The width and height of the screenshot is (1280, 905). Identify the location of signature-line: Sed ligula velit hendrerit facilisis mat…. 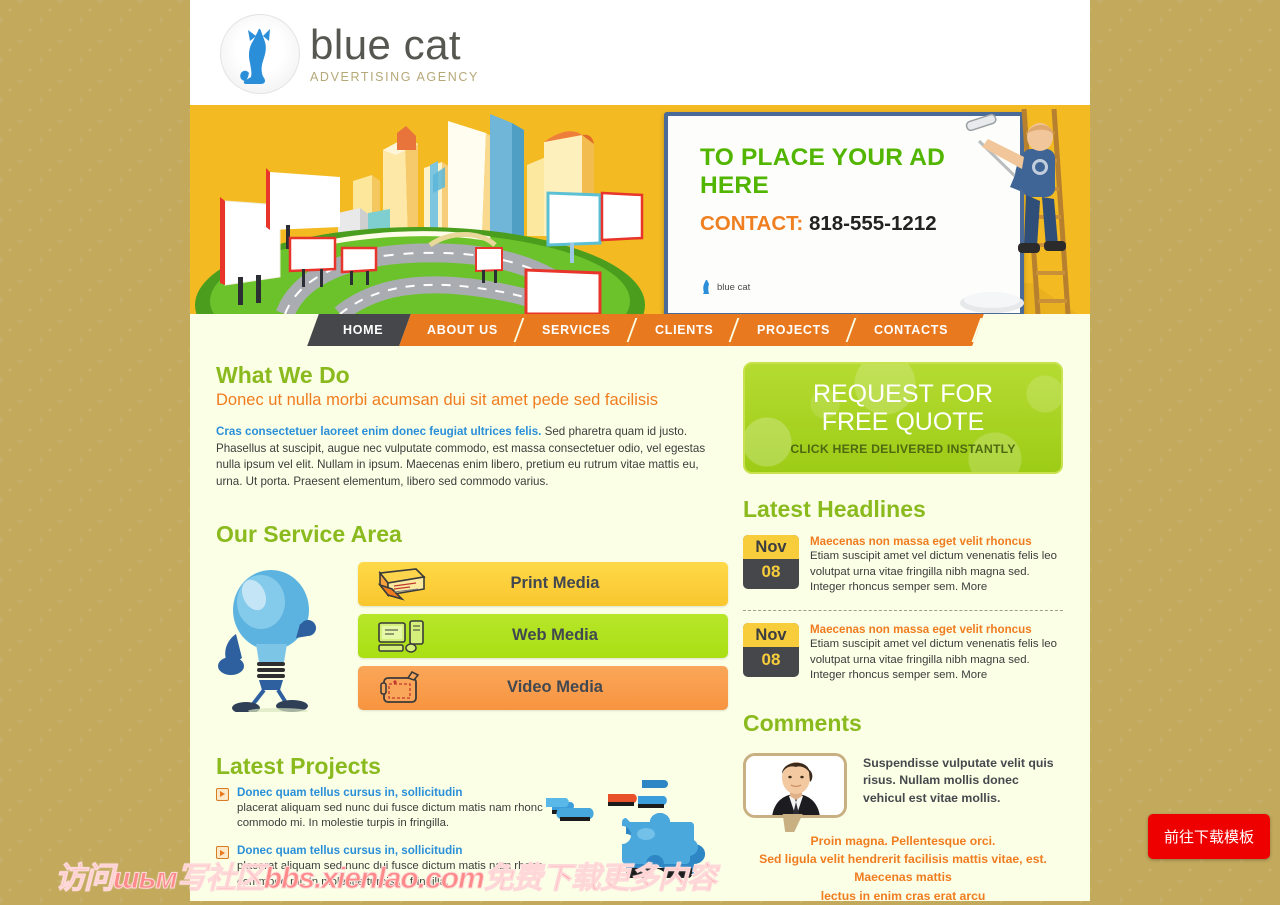
(903, 859).